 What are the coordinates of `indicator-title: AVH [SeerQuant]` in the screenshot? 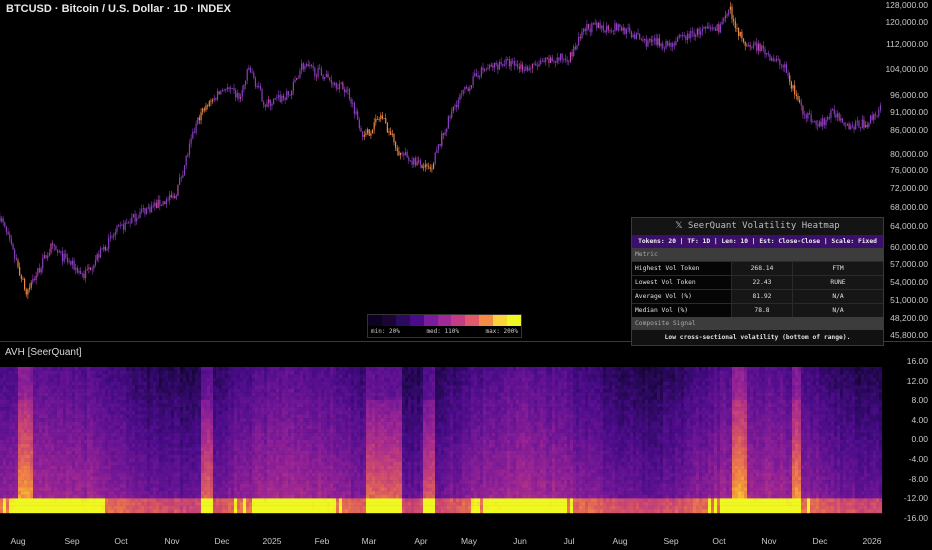 It's located at (43, 352).